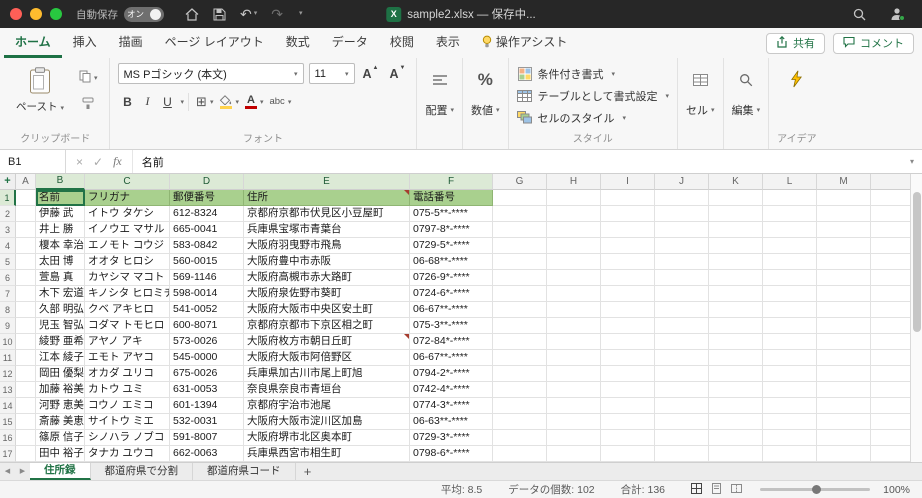 This screenshot has width=922, height=498. What do you see at coordinates (574, 374) in the screenshot?
I see `cell-H12` at bounding box center [574, 374].